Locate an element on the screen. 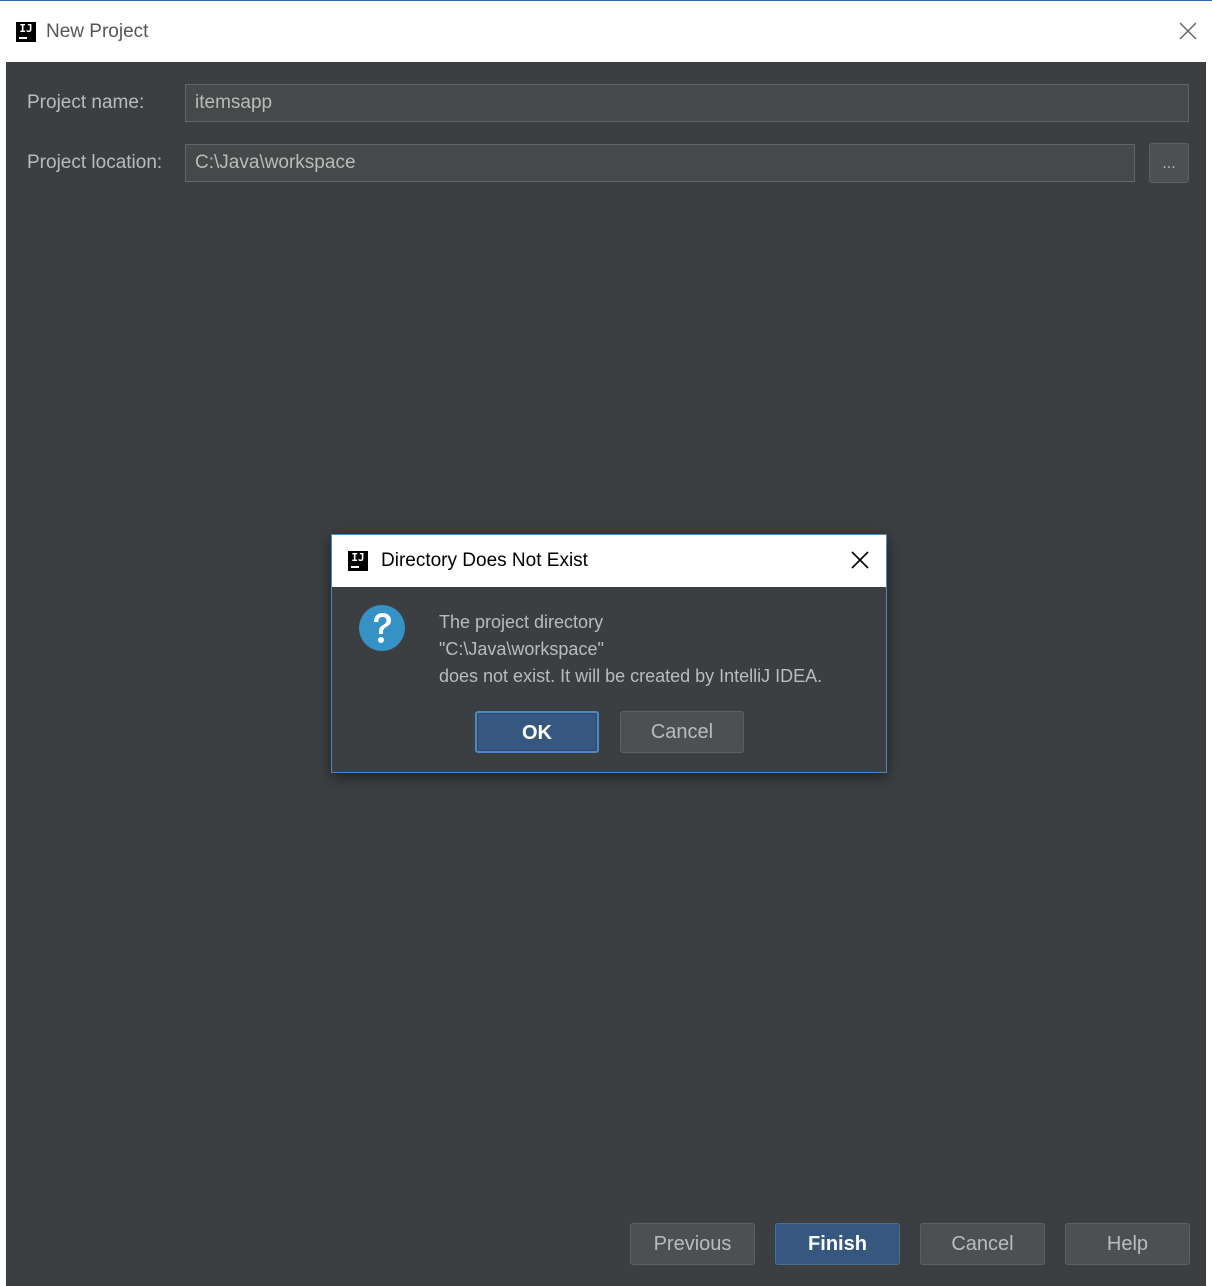 The height and width of the screenshot is (1286, 1212). cancel-button: Cancel is located at coordinates (982, 1244).